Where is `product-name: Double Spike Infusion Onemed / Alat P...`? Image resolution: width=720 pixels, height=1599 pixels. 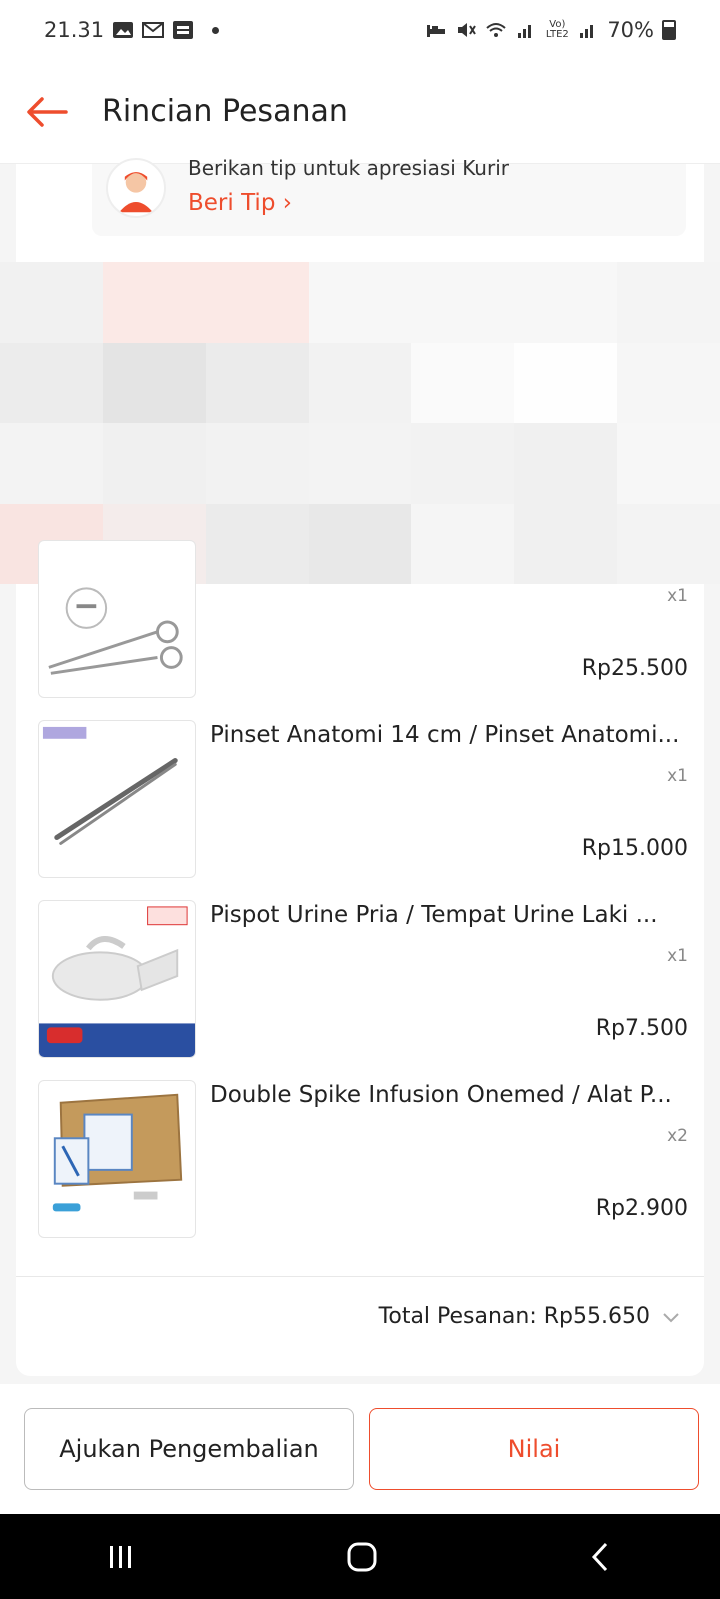
product-name: Double Spike Infusion Onemed / Alat P... is located at coordinates (441, 1095).